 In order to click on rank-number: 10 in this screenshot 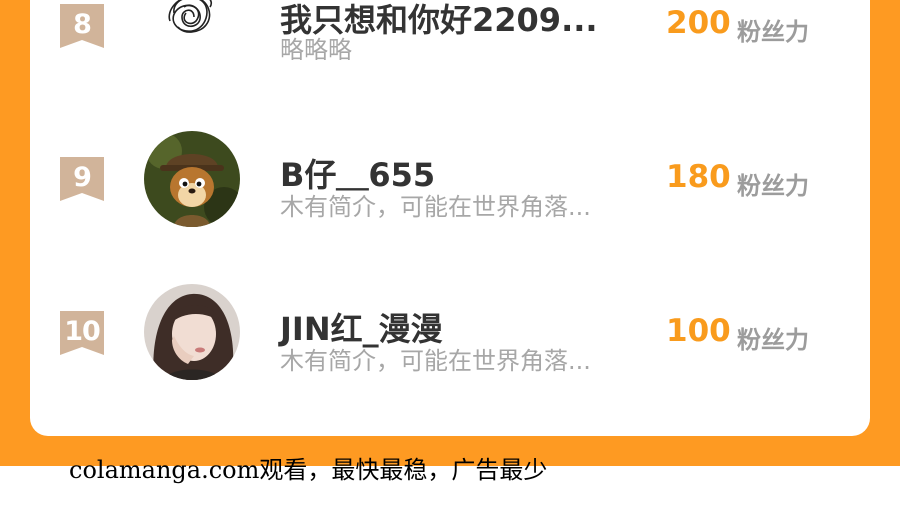, I will do `click(82, 331)`.